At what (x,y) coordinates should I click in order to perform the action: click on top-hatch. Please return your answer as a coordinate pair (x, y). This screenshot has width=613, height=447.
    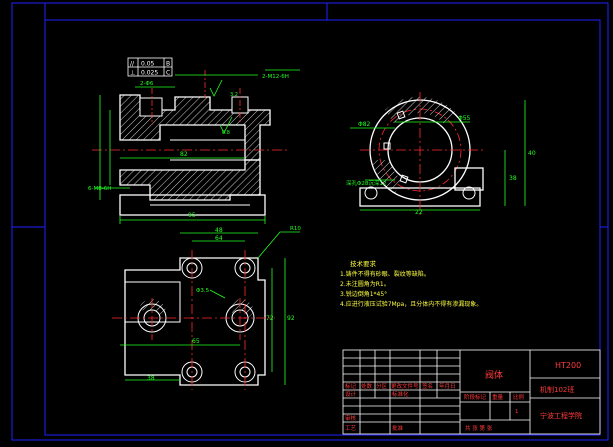
    Looking at the image, I should click on (153, 308).